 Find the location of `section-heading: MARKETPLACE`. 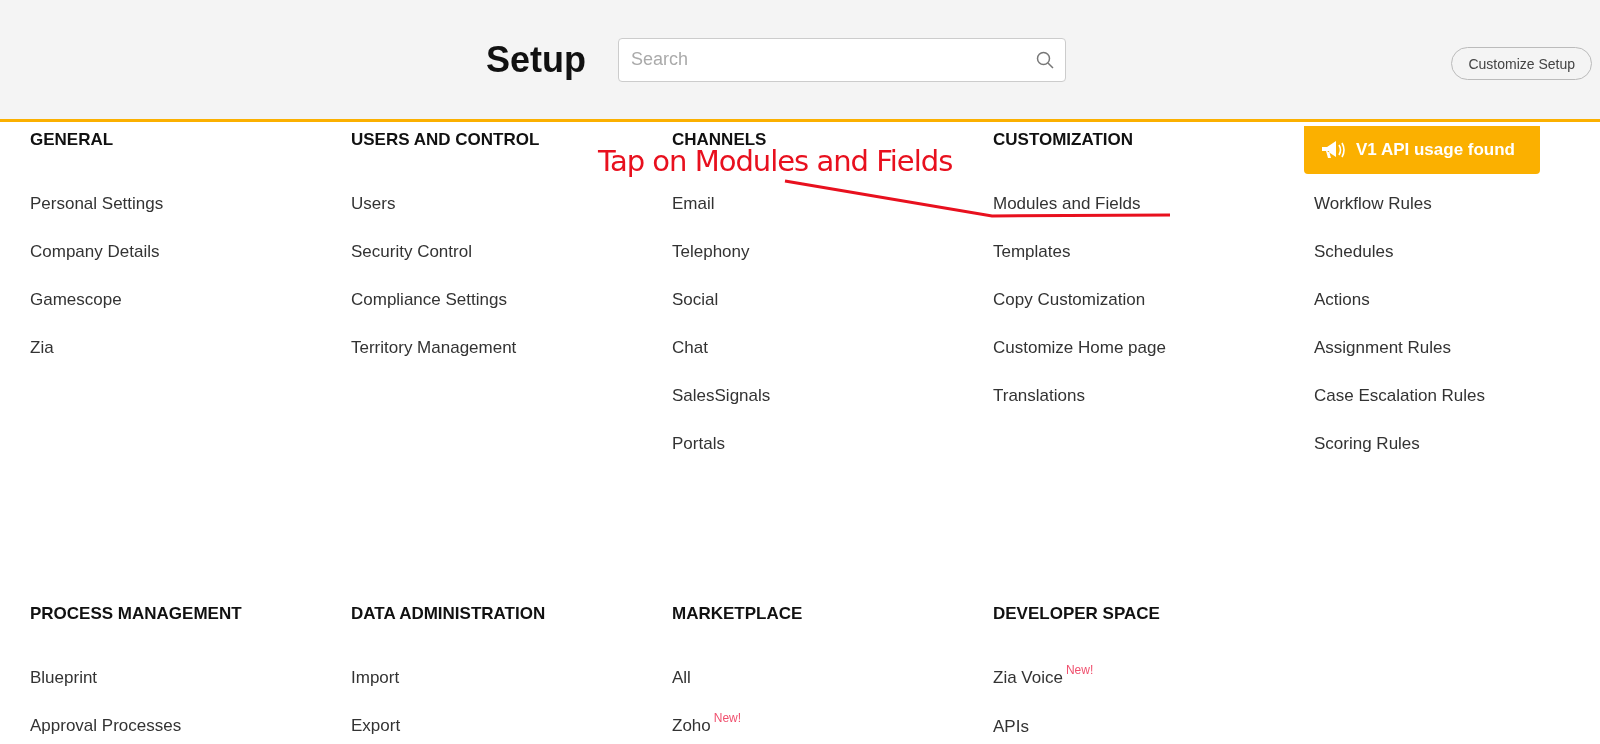

section-heading: MARKETPLACE is located at coordinates (738, 614).